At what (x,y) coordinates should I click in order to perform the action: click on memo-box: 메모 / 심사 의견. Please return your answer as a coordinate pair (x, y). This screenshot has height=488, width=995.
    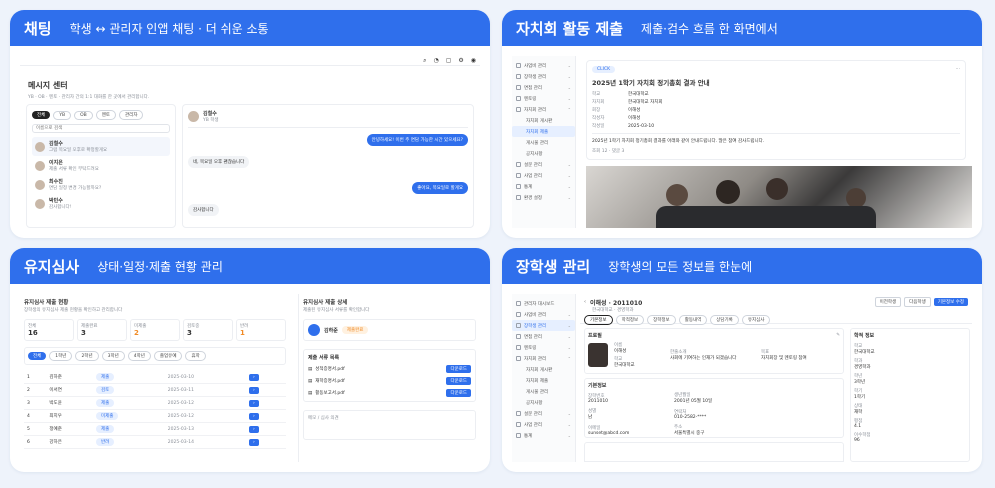
    Looking at the image, I should click on (389, 425).